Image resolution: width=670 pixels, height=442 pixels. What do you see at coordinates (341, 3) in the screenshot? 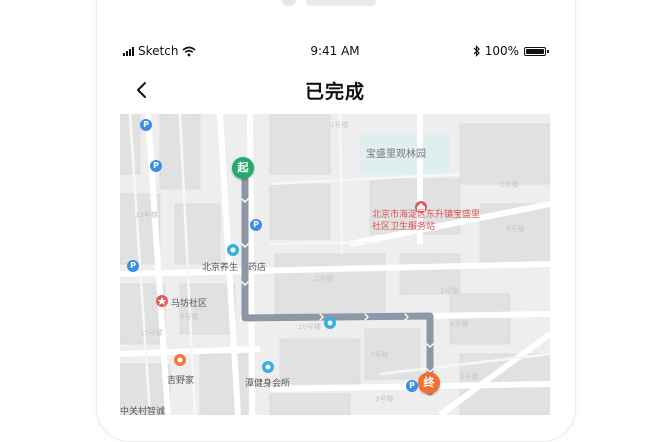
I see `phone-speaker` at bounding box center [341, 3].